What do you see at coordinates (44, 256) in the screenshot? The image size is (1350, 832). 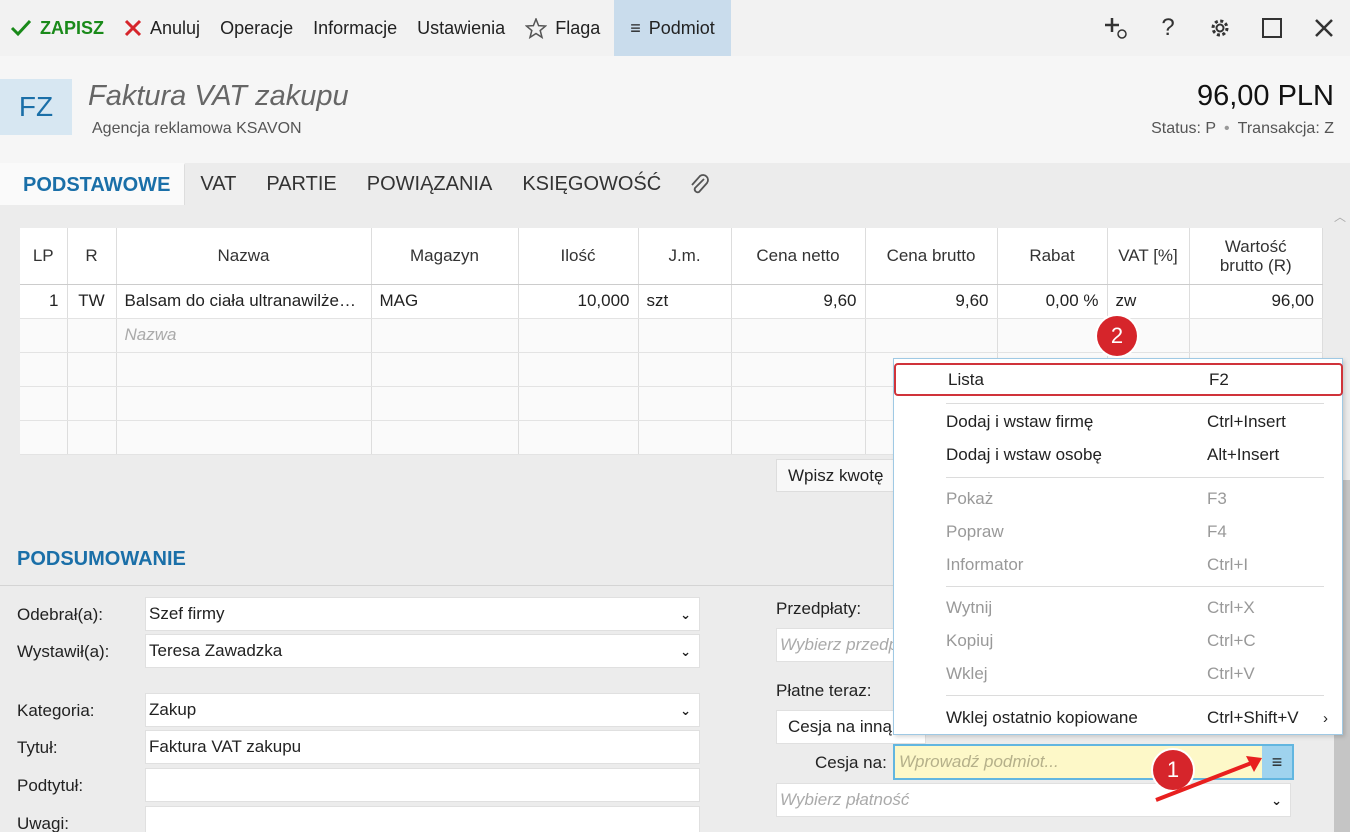 I see `col-lp: LP` at bounding box center [44, 256].